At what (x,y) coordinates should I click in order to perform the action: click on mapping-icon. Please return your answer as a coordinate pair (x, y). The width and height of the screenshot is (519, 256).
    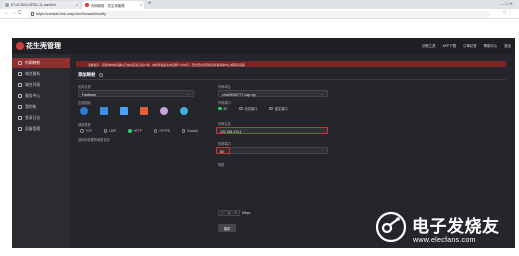
    Looking at the image, I should click on (20, 63).